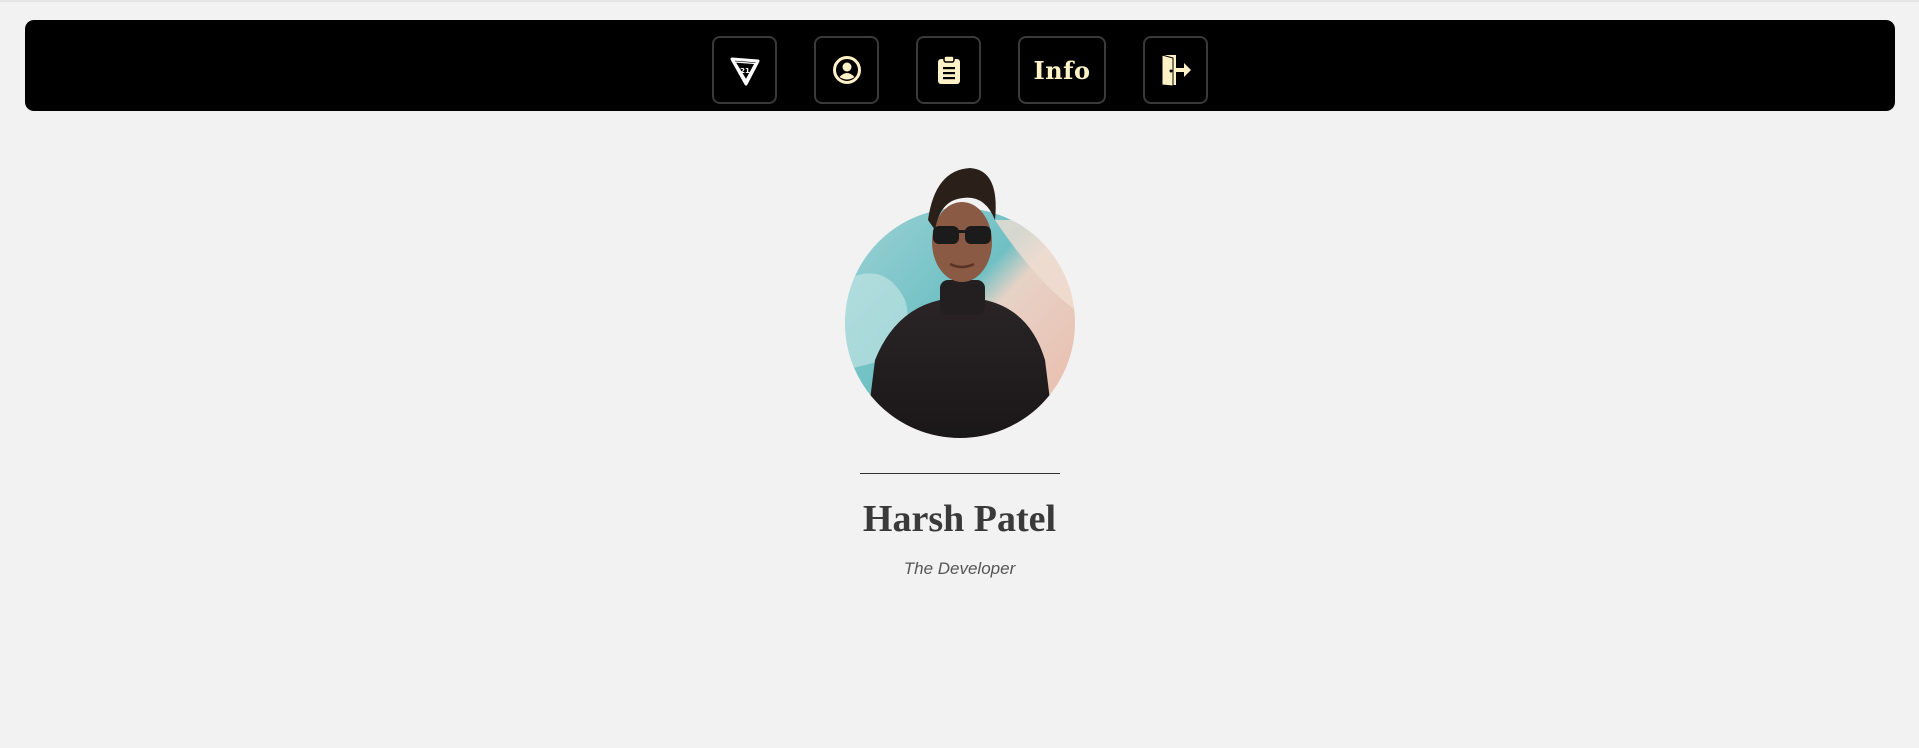  What do you see at coordinates (960, 473) in the screenshot?
I see `divider-line` at bounding box center [960, 473].